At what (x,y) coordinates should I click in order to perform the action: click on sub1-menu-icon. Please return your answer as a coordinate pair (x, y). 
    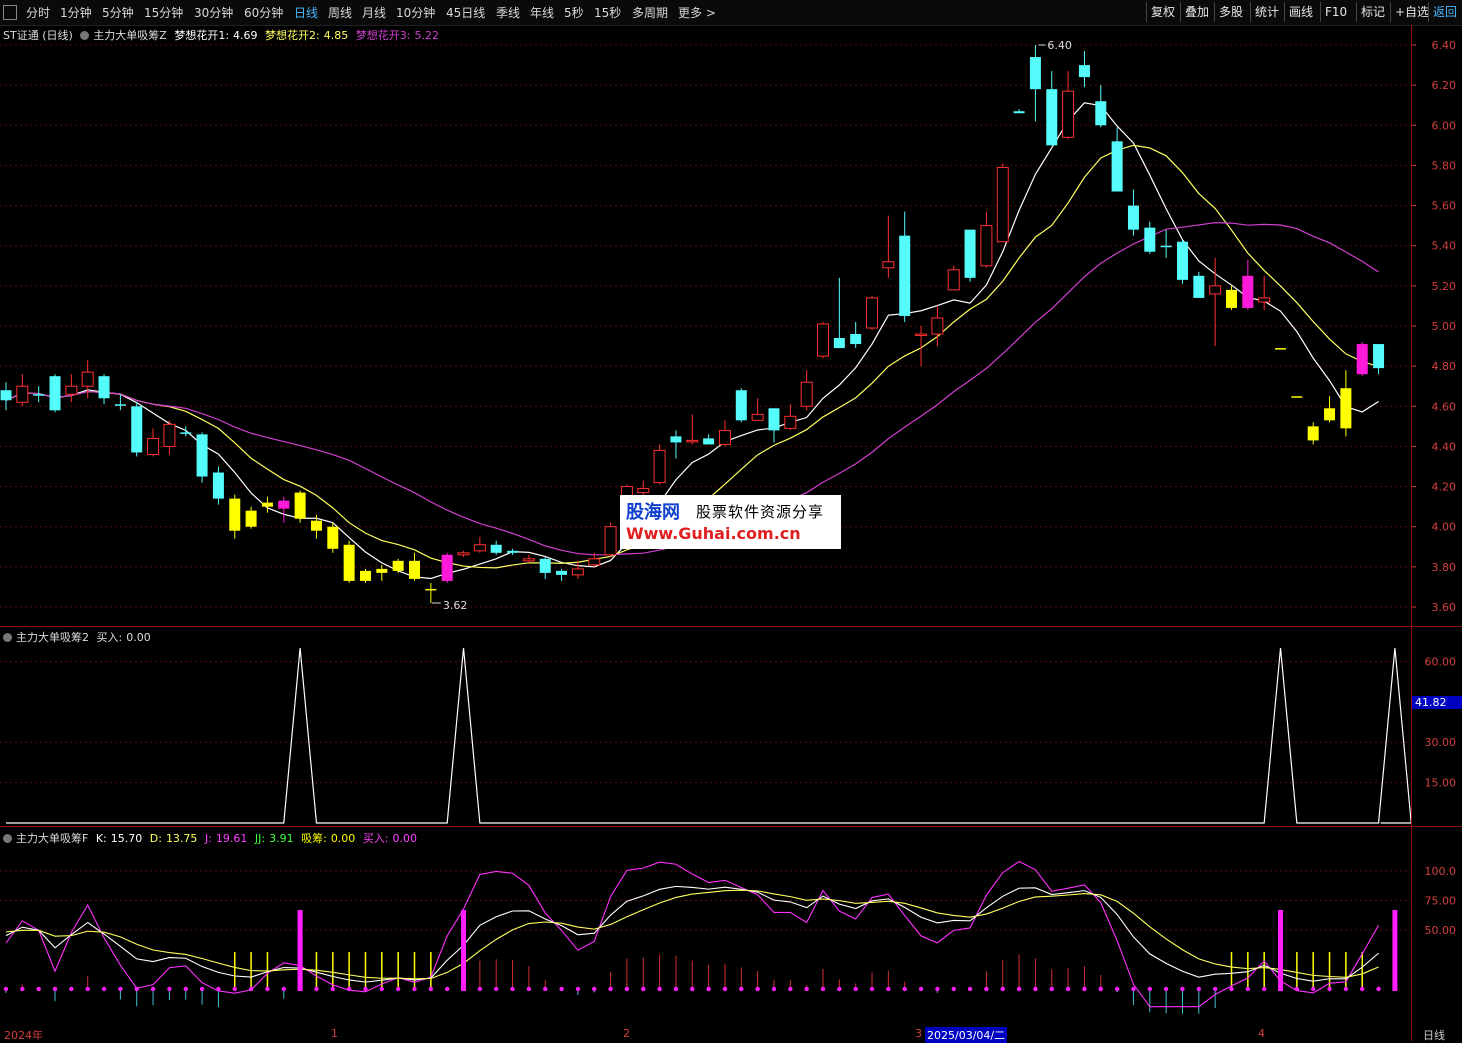
    Looking at the image, I should click on (7, 637).